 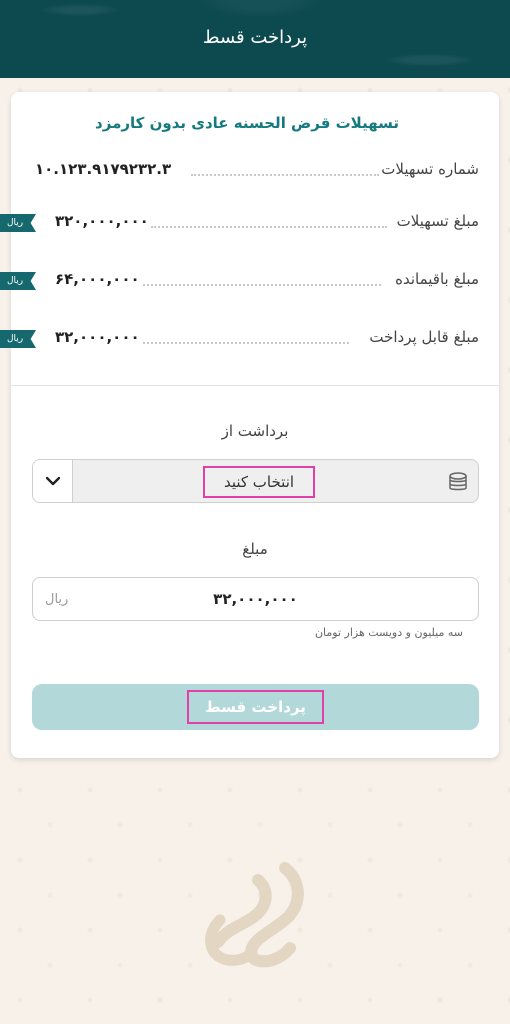 I want to click on info-value: ۶۴,۰۰۰,۰۰۰, so click(x=97, y=279).